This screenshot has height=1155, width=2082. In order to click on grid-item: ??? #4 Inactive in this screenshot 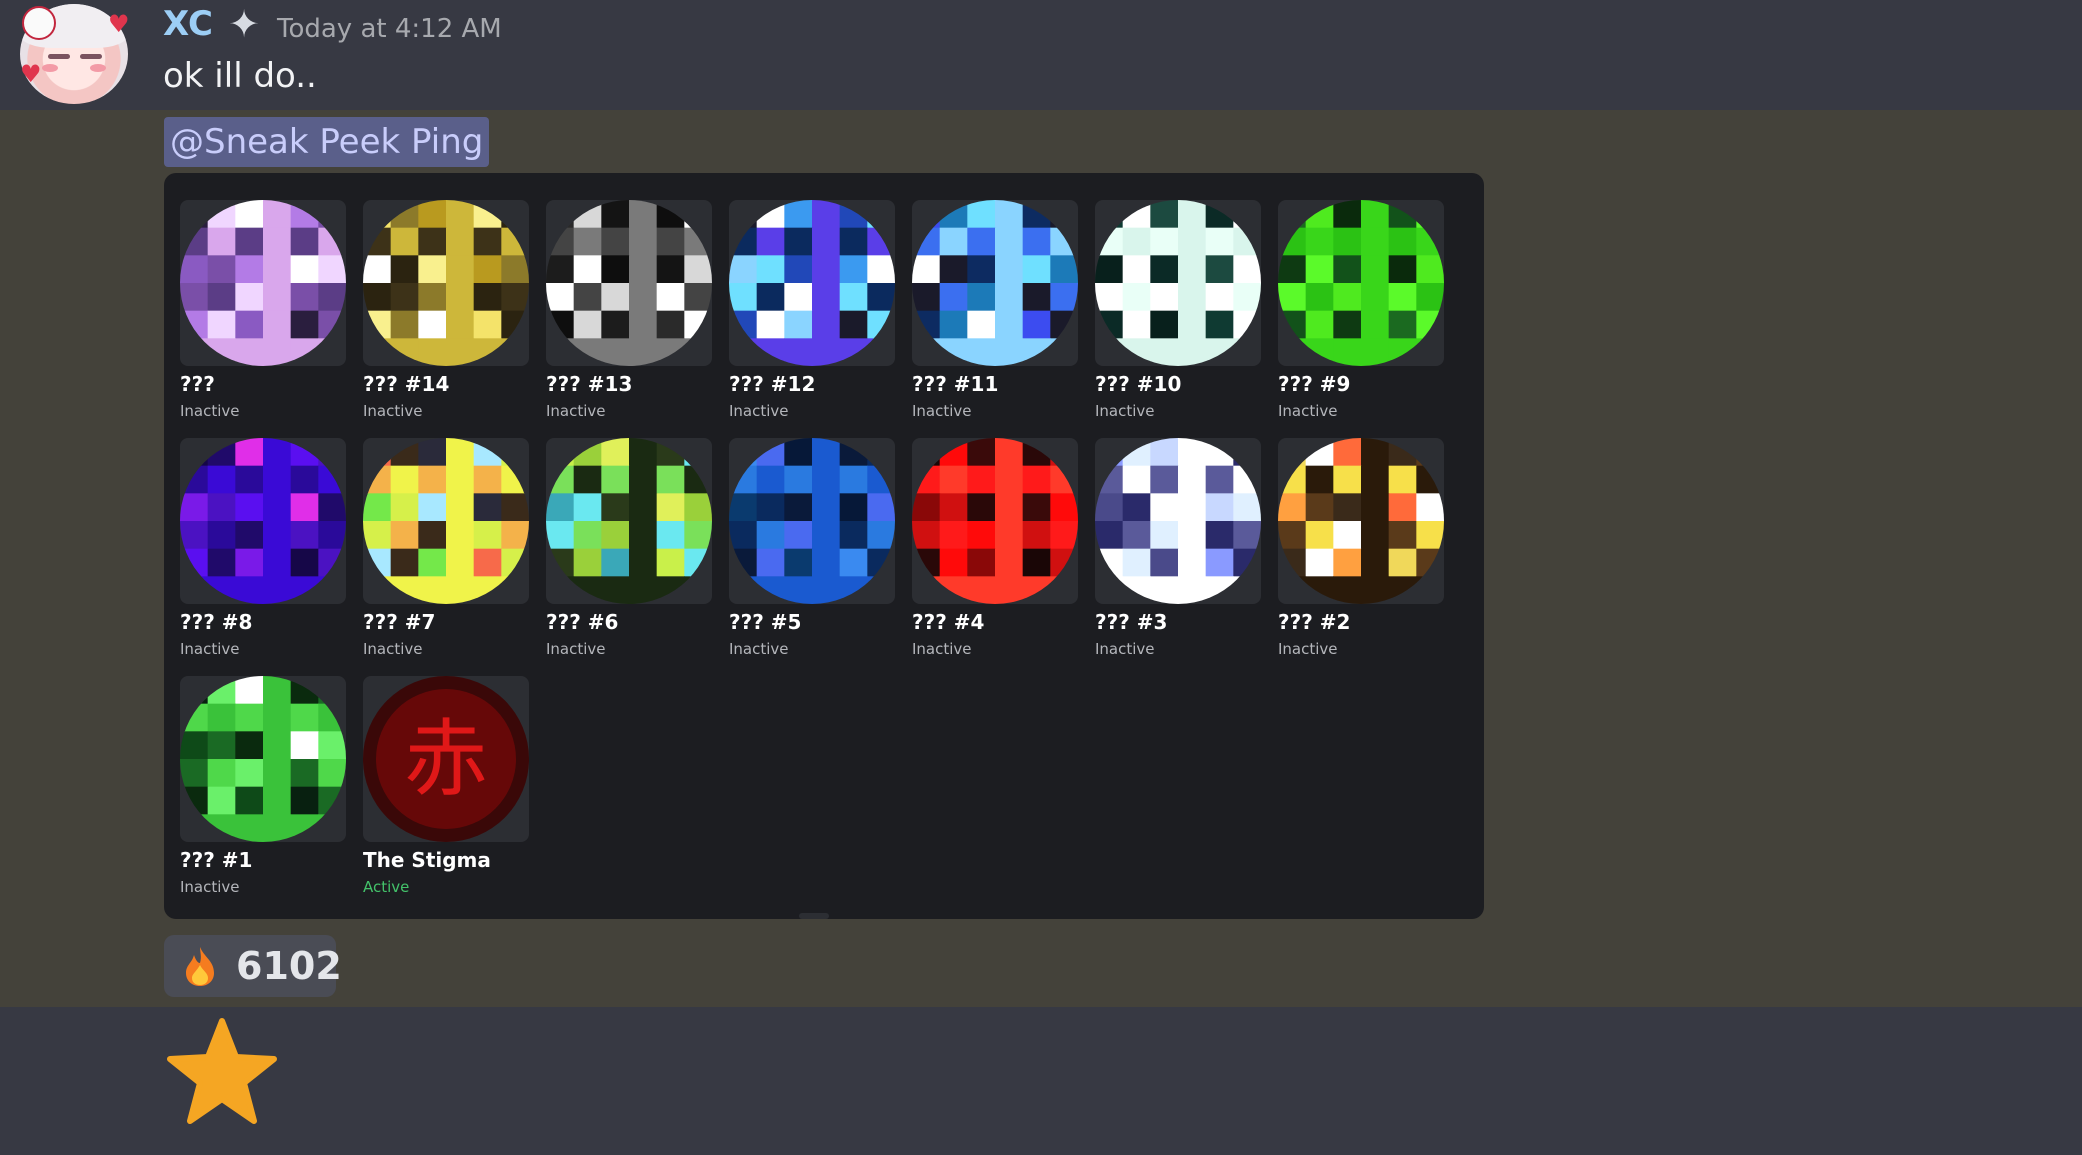, I will do `click(995, 553)`.